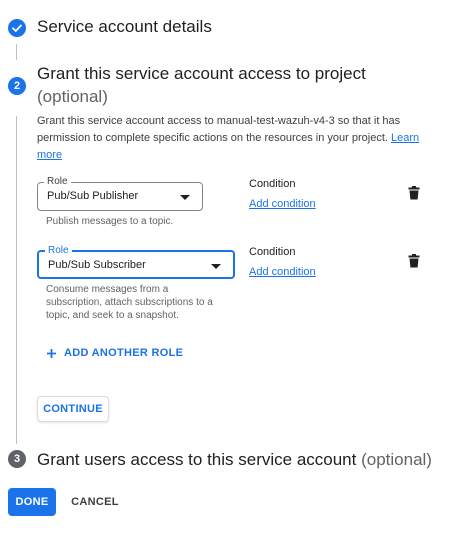  I want to click on step-3-number-badge: 3, so click(17, 459).